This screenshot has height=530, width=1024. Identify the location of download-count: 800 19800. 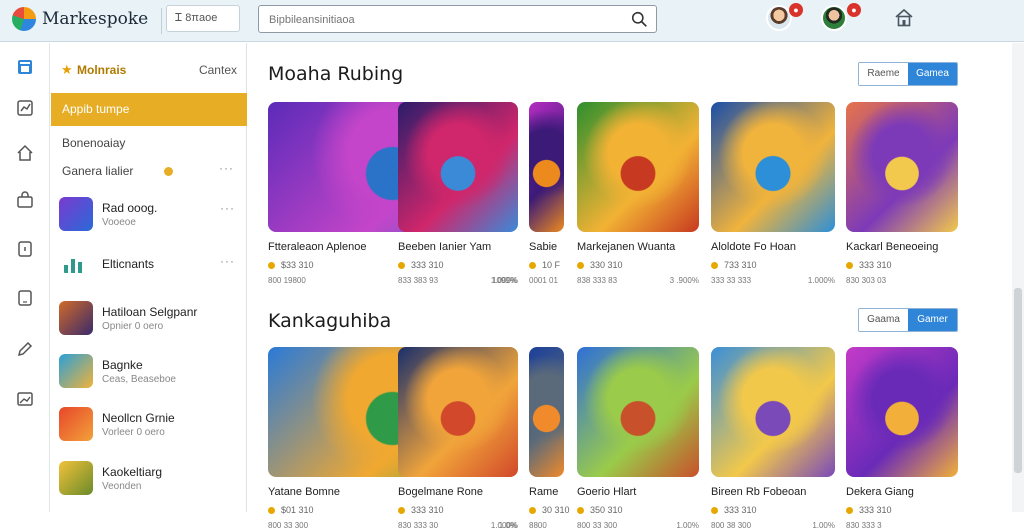
(287, 280).